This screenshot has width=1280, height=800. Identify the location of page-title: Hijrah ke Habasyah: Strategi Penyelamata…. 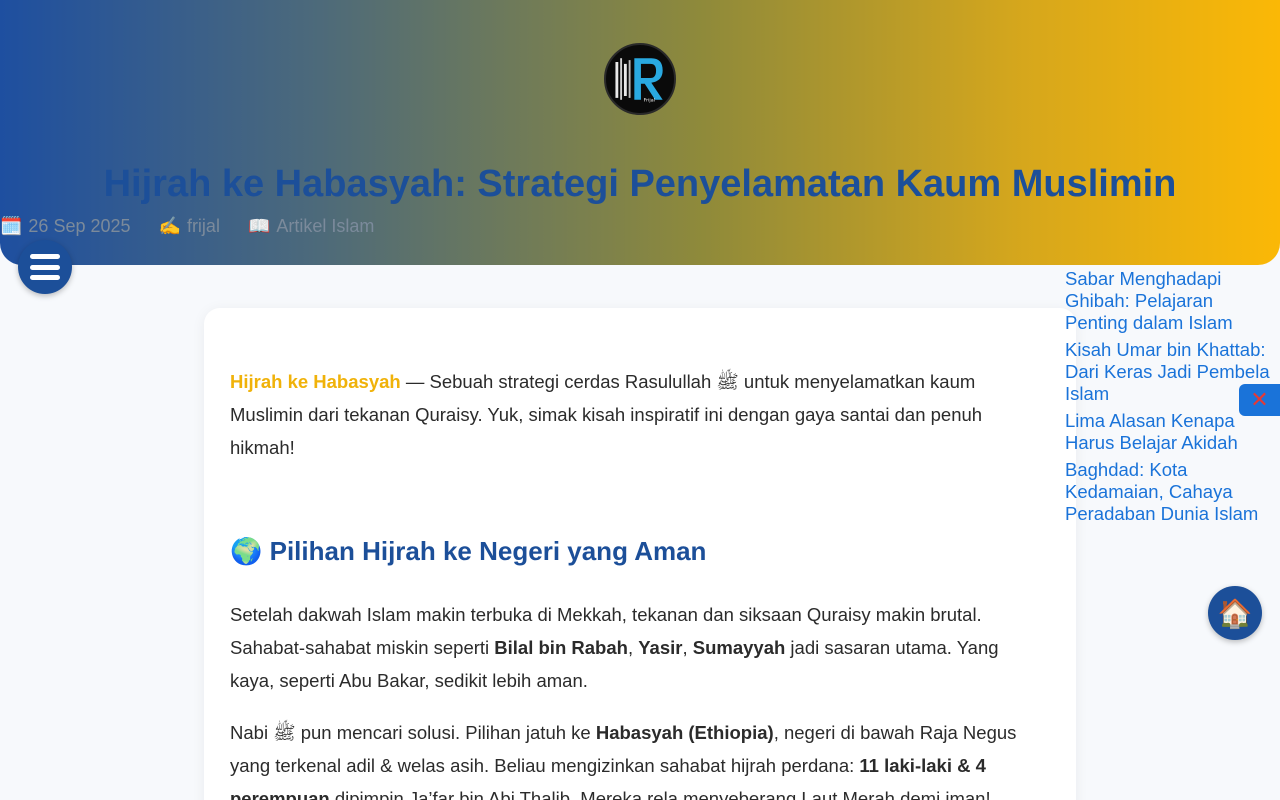
(640, 184).